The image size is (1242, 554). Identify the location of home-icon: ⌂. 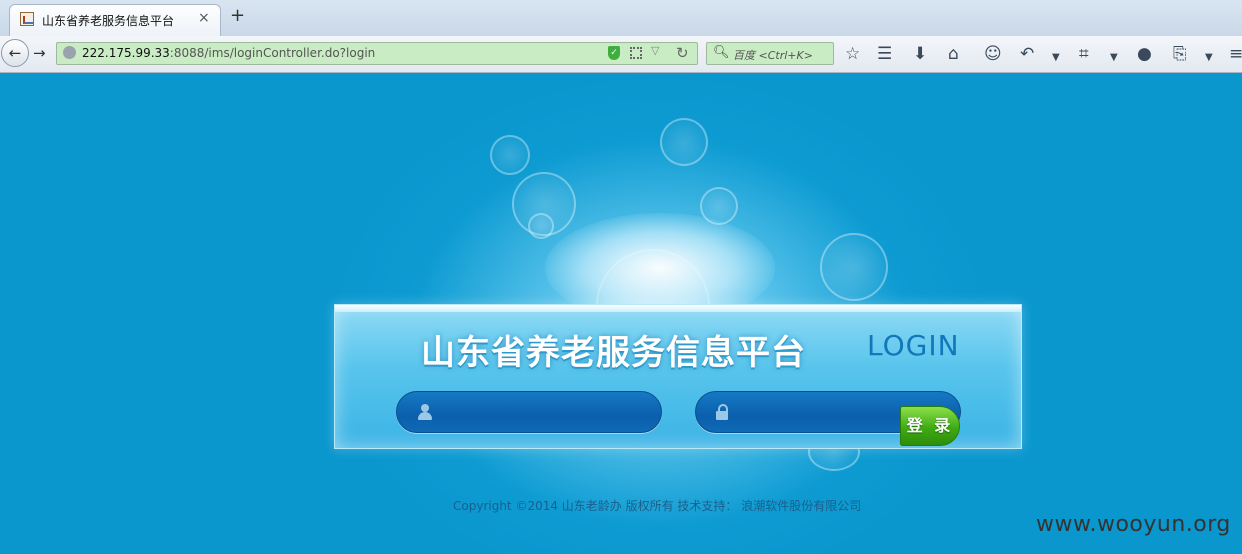
(953, 54).